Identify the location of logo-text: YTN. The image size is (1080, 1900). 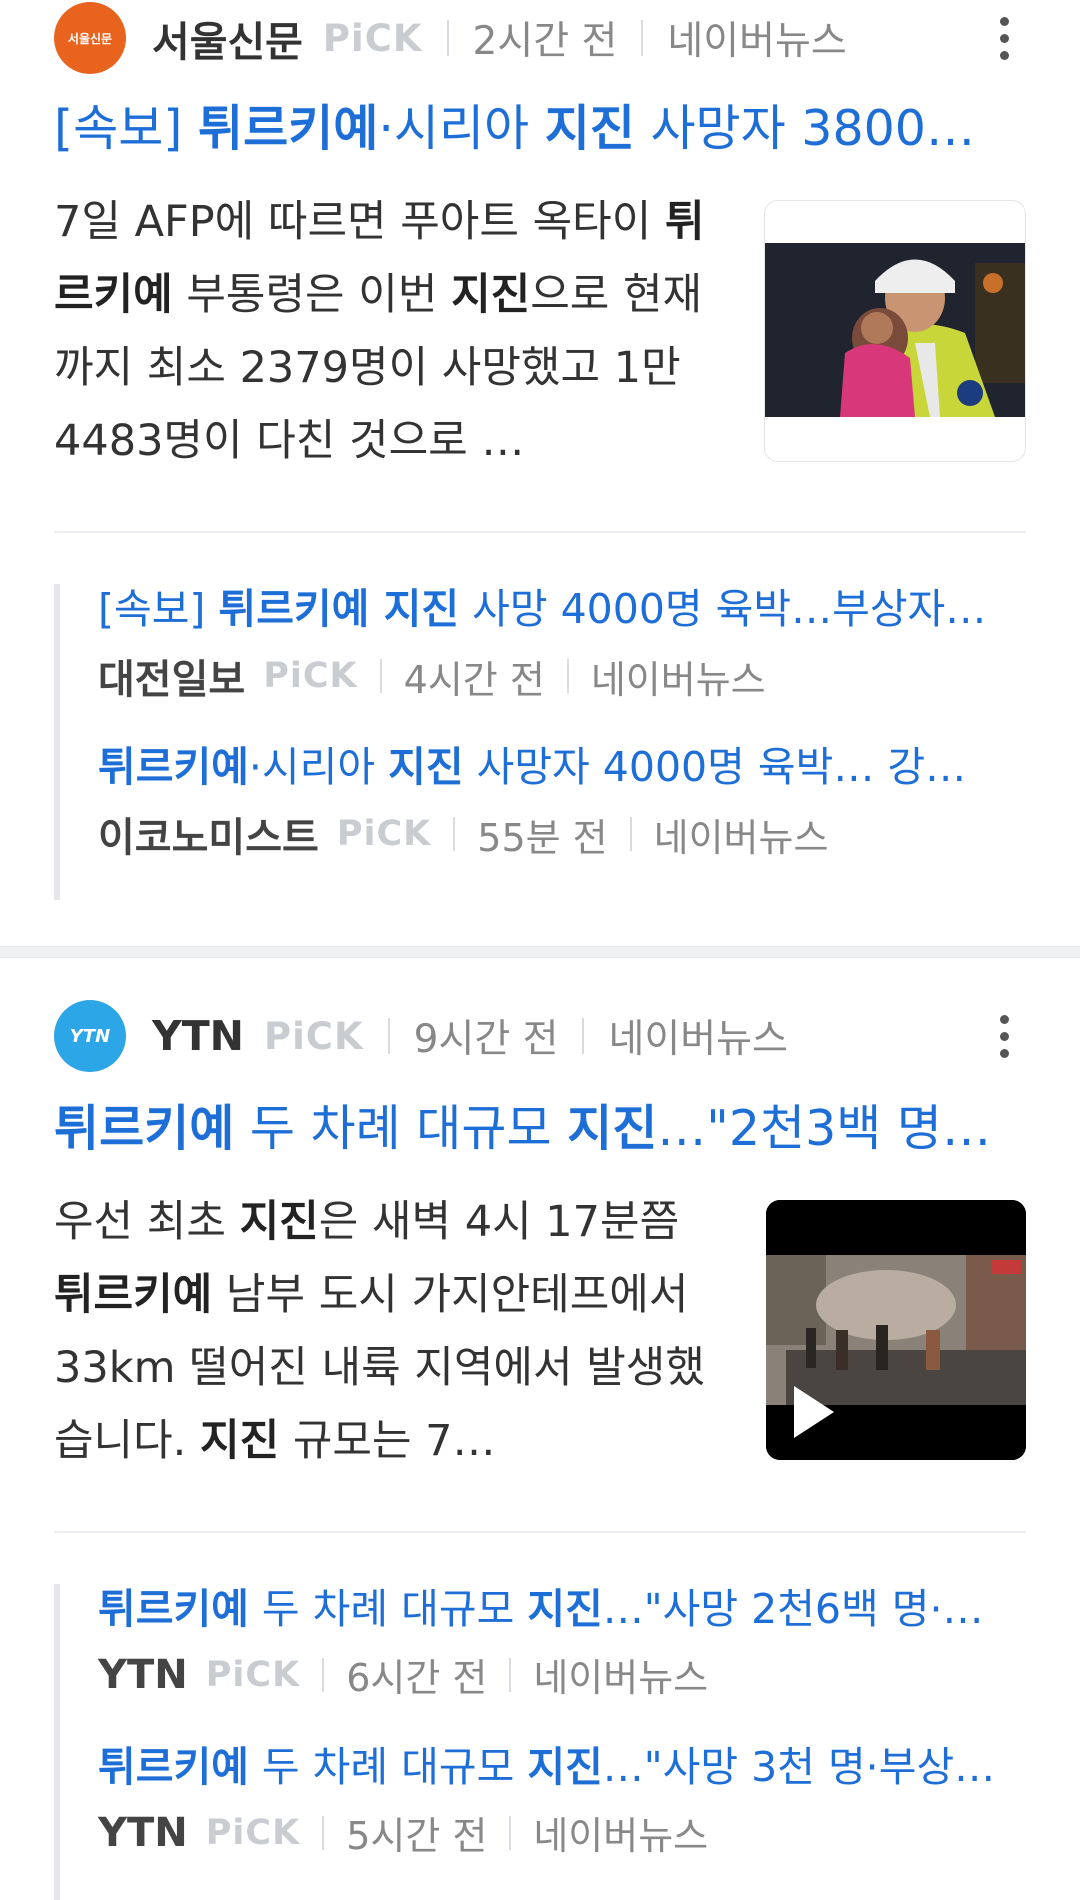
(90, 1036).